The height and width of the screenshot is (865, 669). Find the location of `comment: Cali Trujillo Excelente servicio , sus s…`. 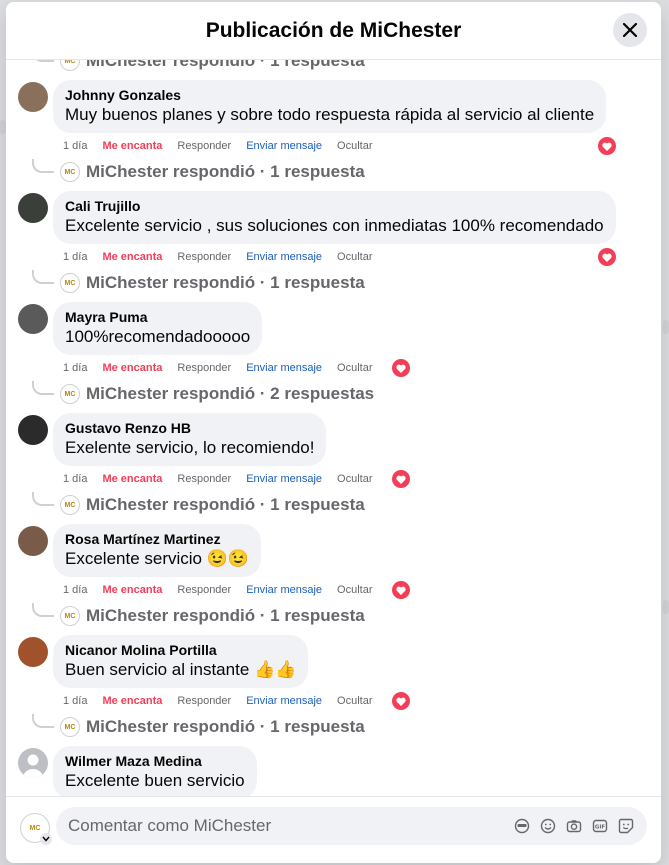

comment: Cali Trujillo Excelente servicio , sus s… is located at coordinates (333, 217).